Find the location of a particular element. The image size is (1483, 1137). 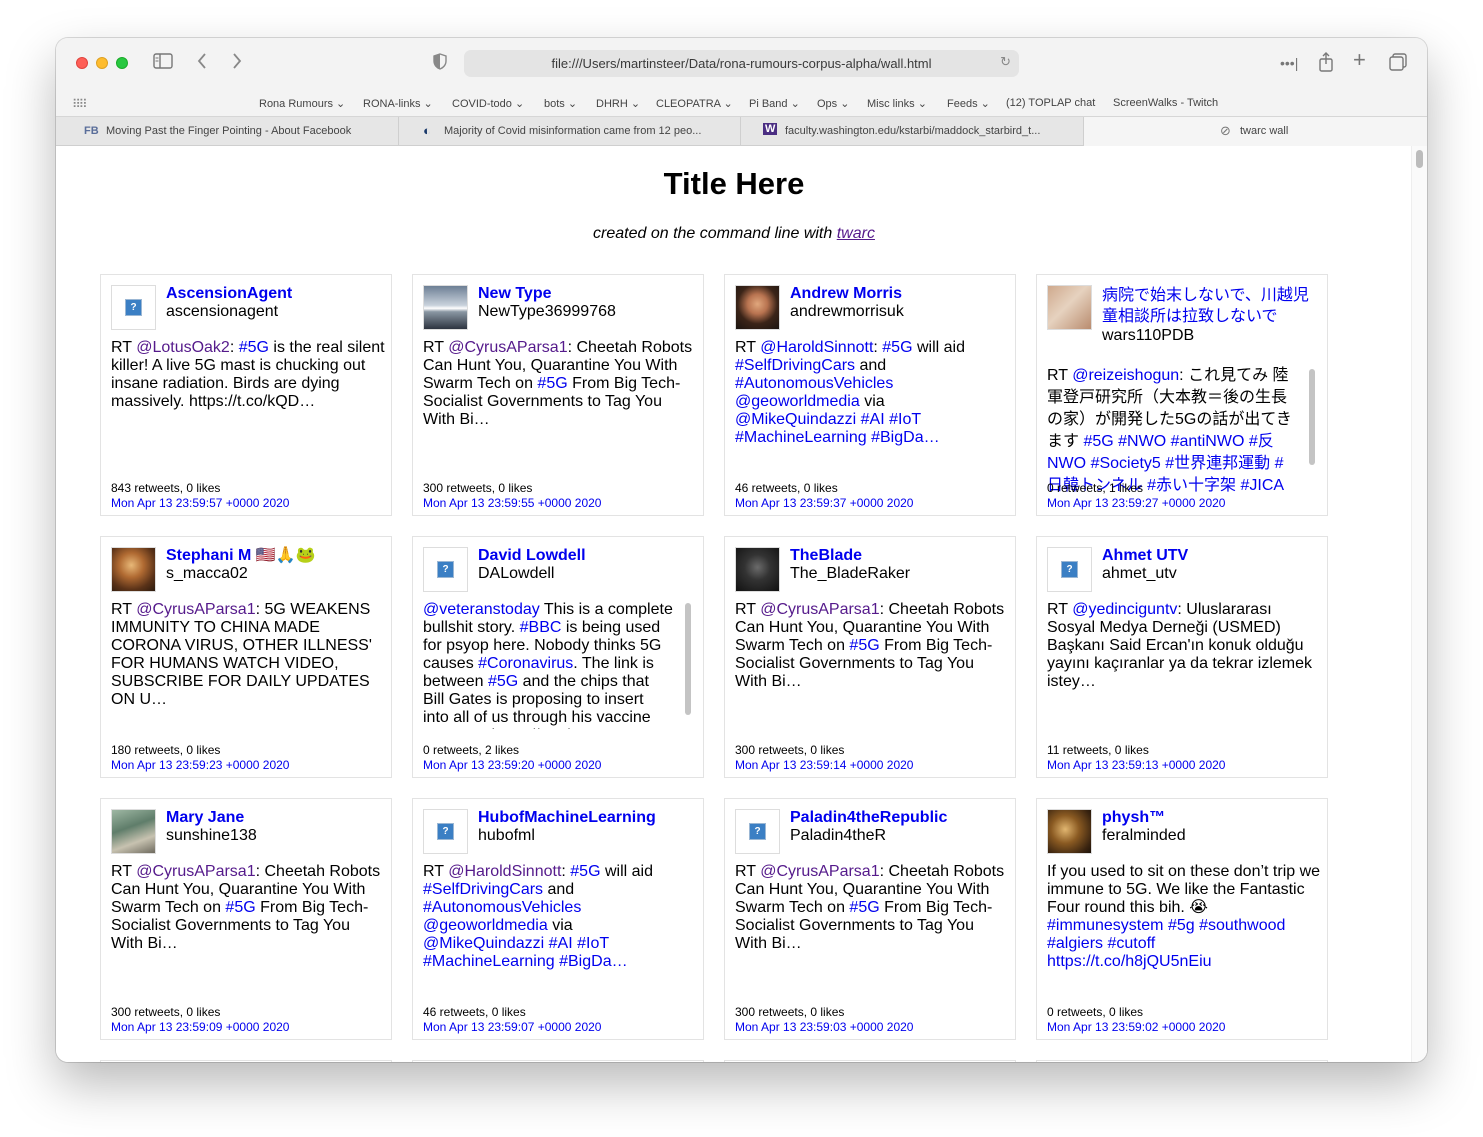

hashtag-link: #赤い十字架 is located at coordinates (1191, 485).